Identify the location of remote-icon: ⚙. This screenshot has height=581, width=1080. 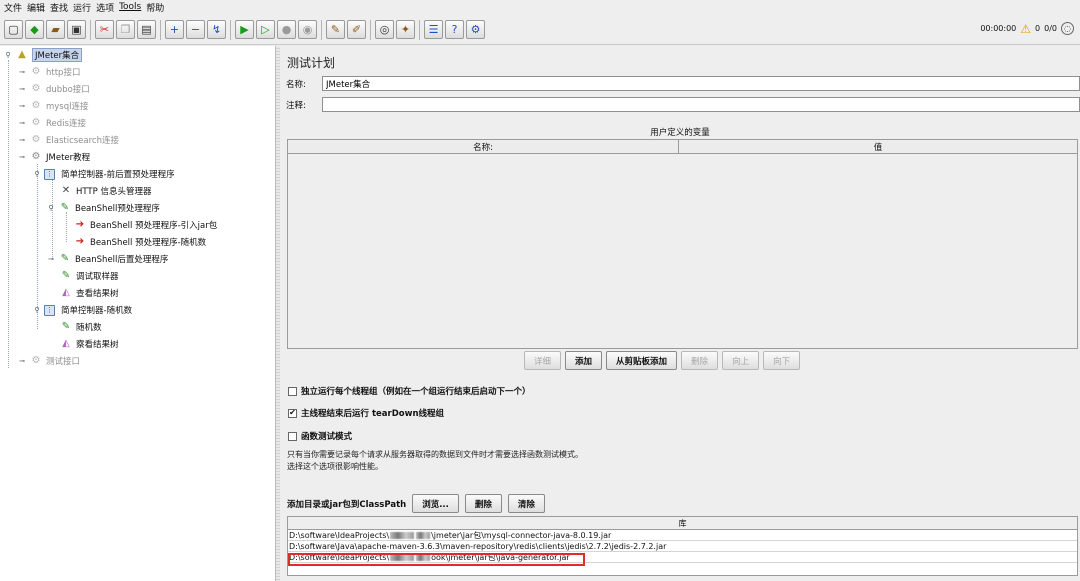
(475, 29).